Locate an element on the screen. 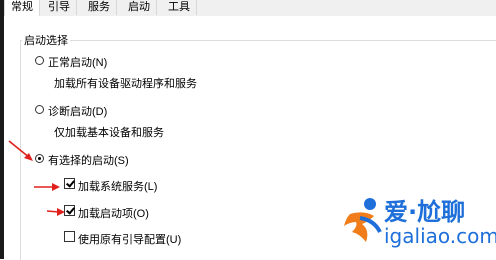 The width and height of the screenshot is (496, 260). watermark-url: igaliao.com is located at coordinates (440, 236).